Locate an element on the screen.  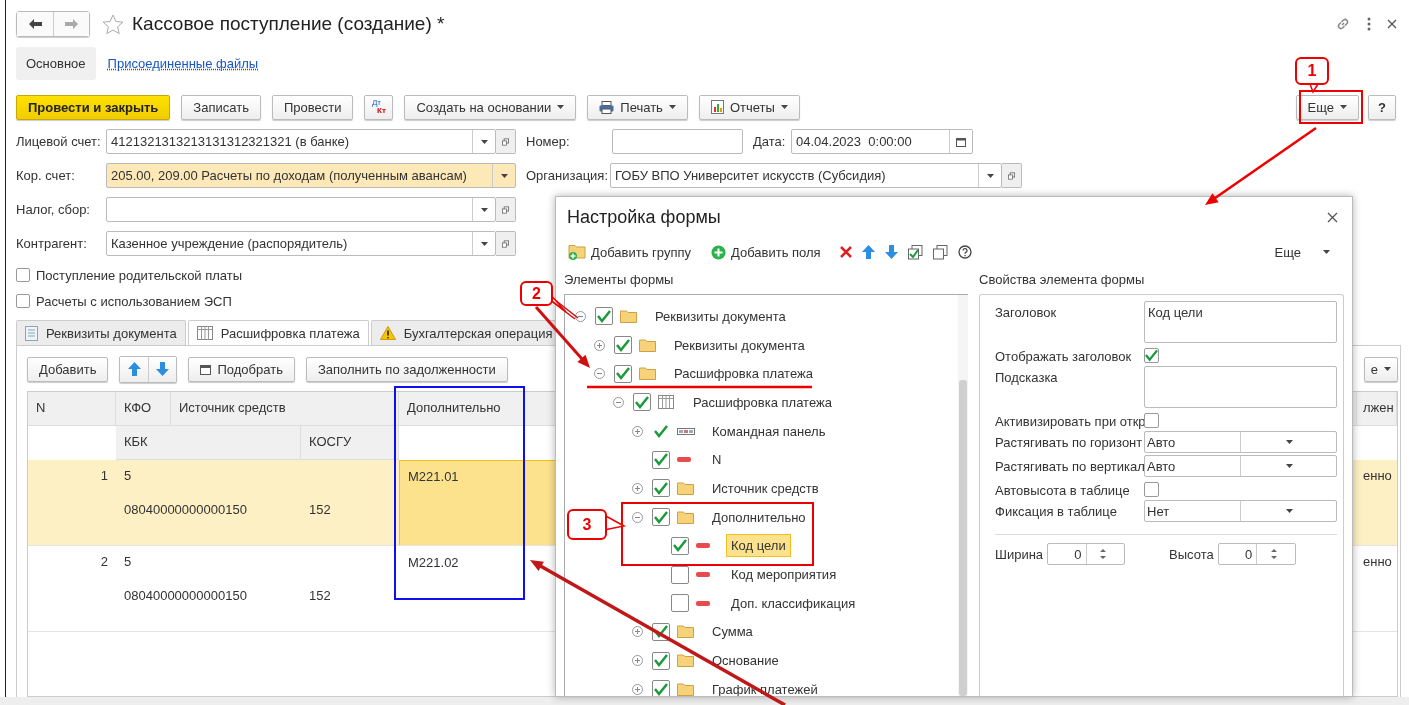
text-area is located at coordinates (1240, 387).